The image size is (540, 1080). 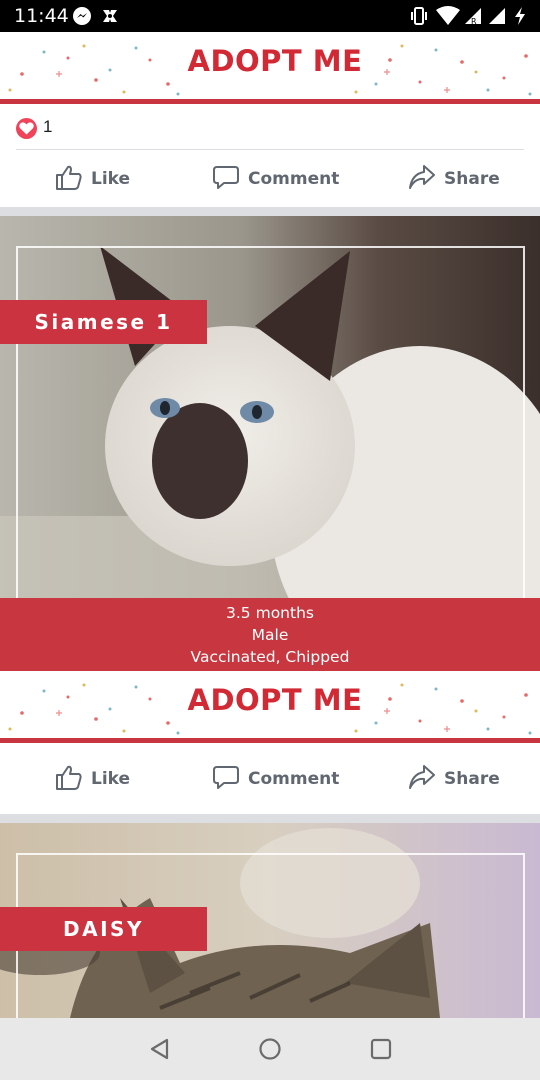 I want to click on pet-name-tag: DAISY, so click(x=103, y=929).